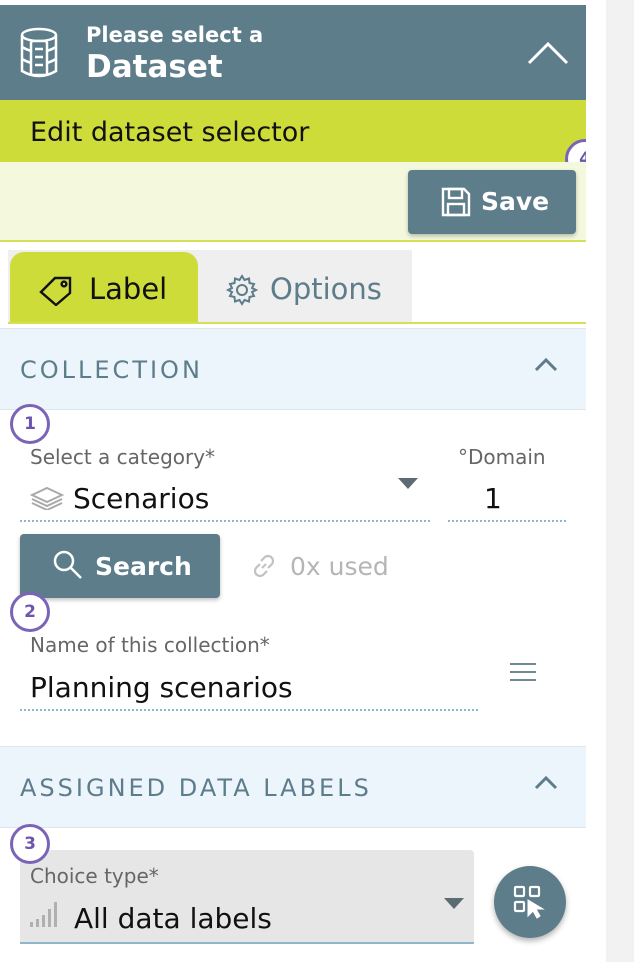 The height and width of the screenshot is (962, 634). What do you see at coordinates (242, 290) in the screenshot?
I see `gear-icon` at bounding box center [242, 290].